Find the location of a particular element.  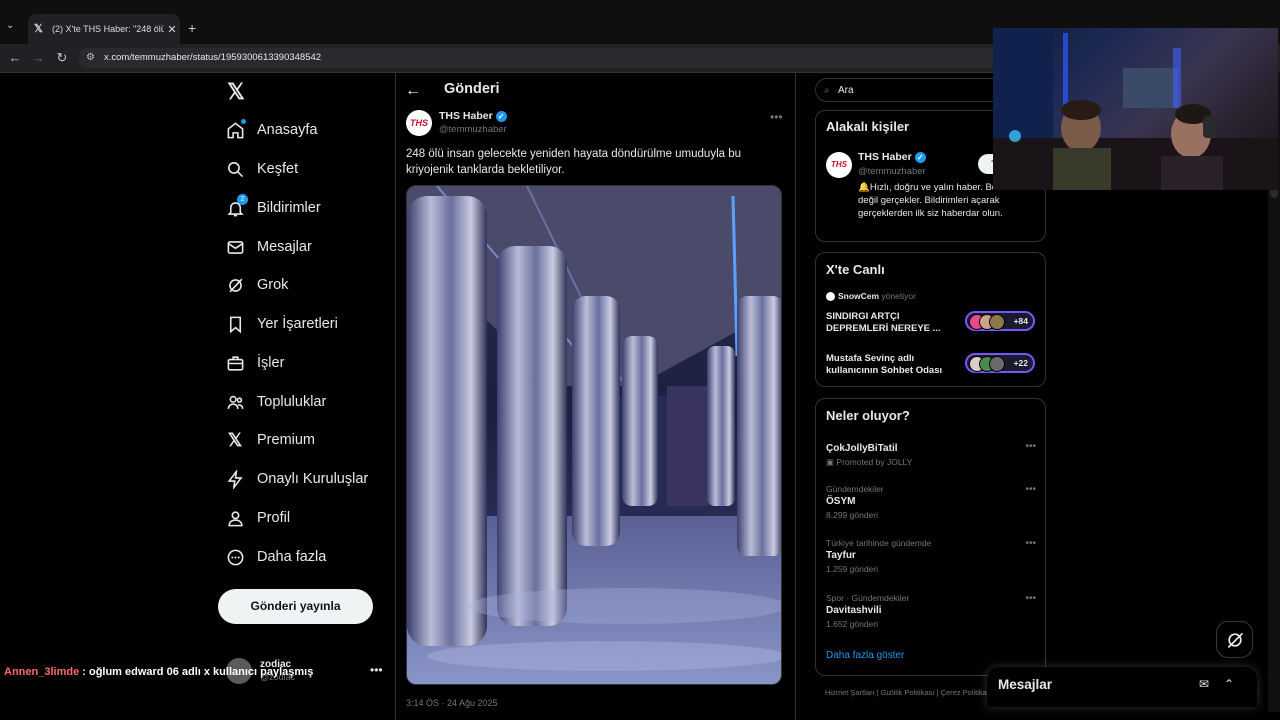

back-button: ← is located at coordinates (15, 58).